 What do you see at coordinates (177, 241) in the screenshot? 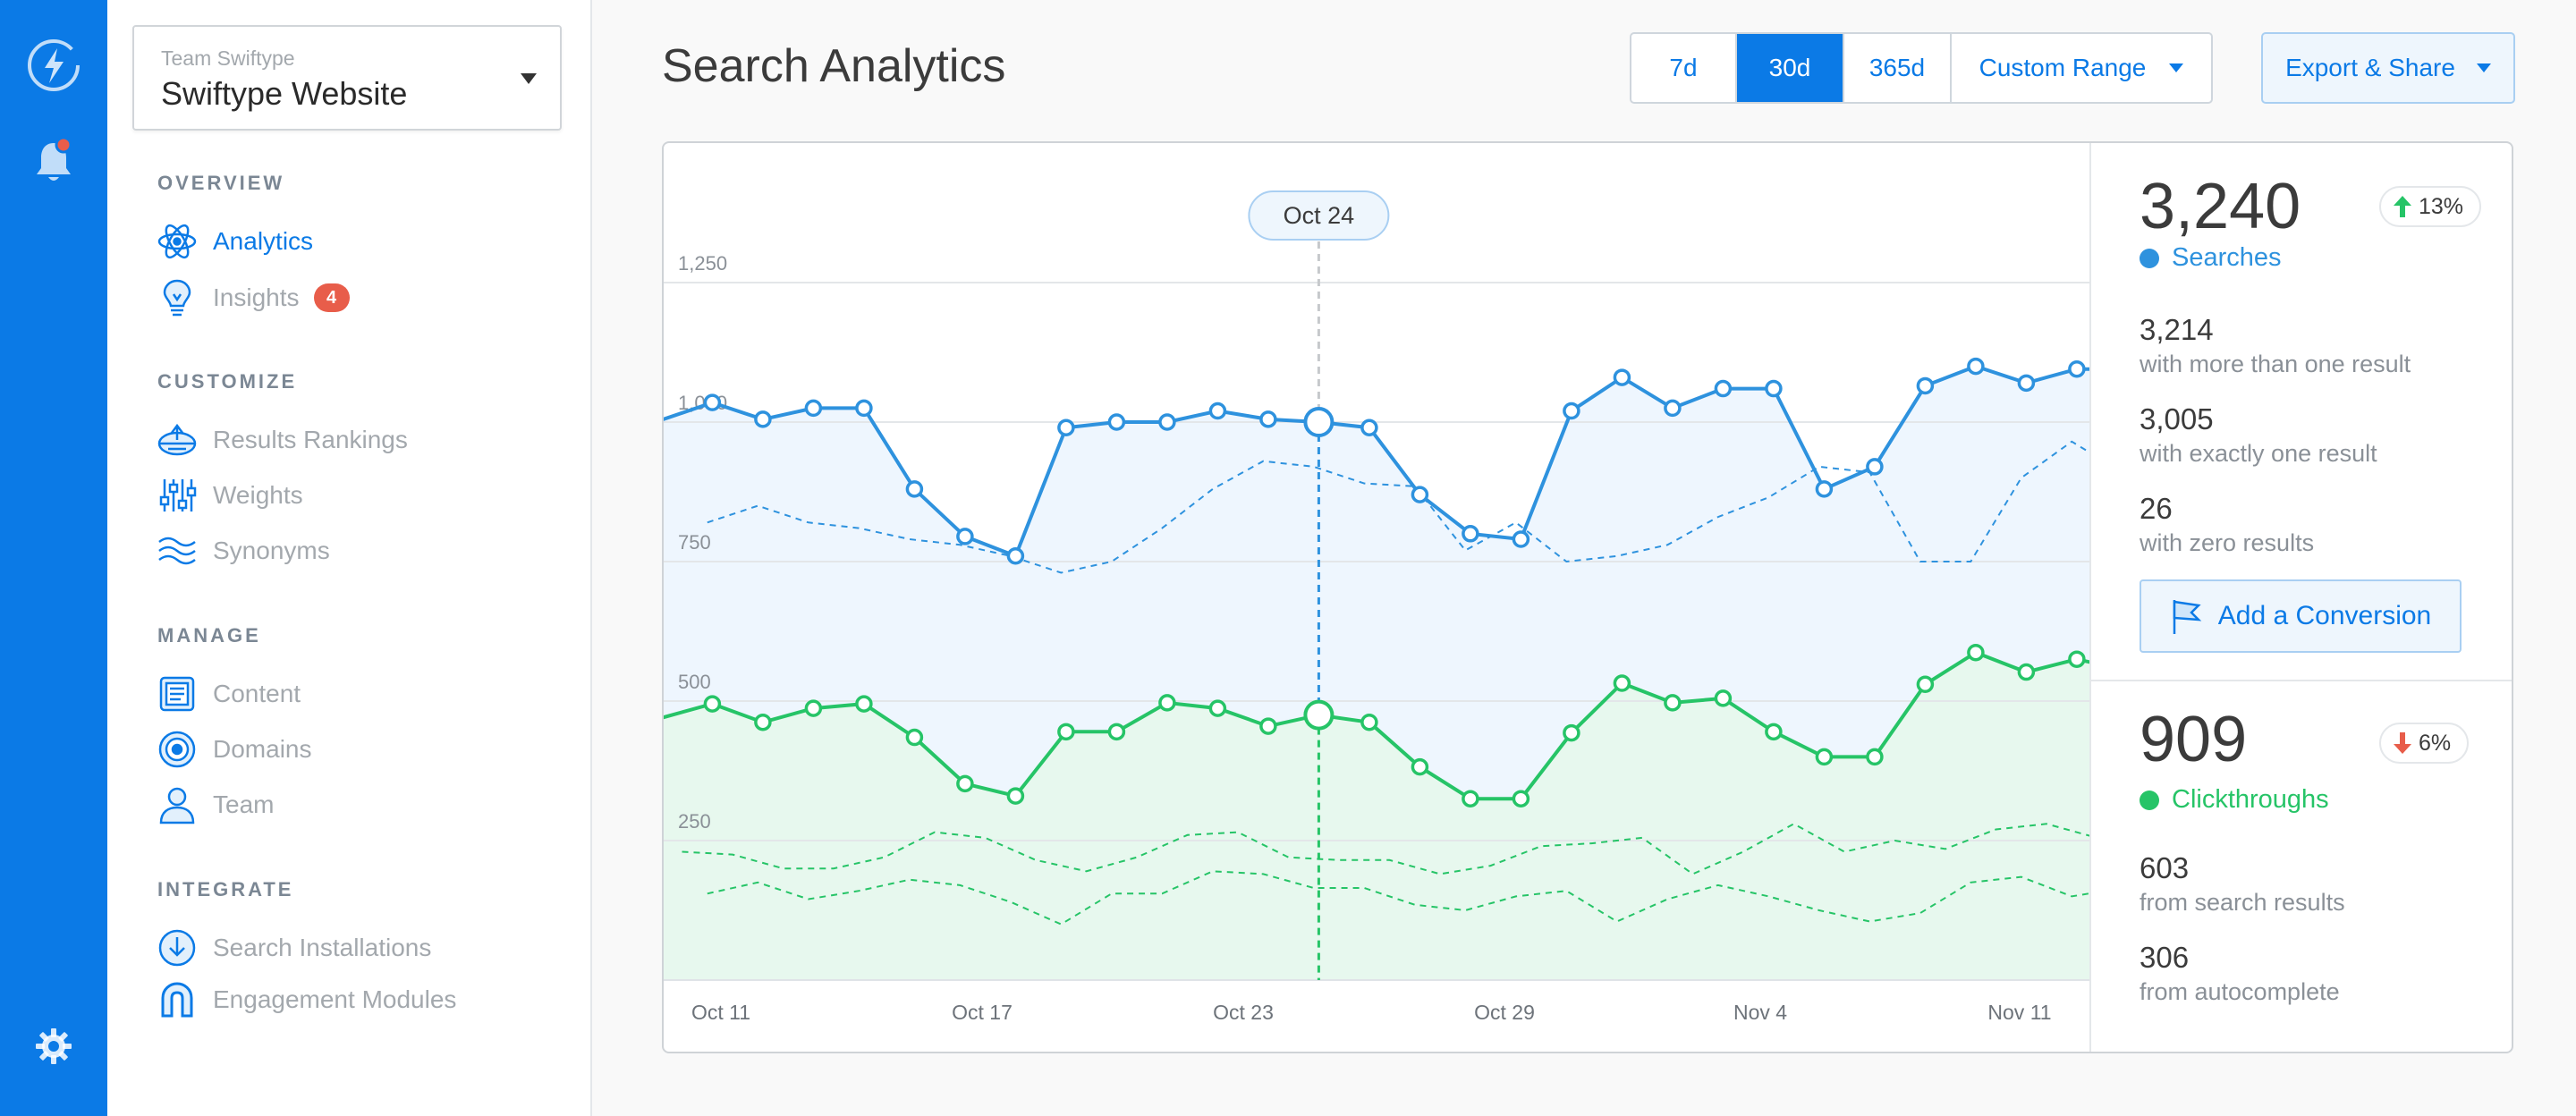
I see `atom-icon` at bounding box center [177, 241].